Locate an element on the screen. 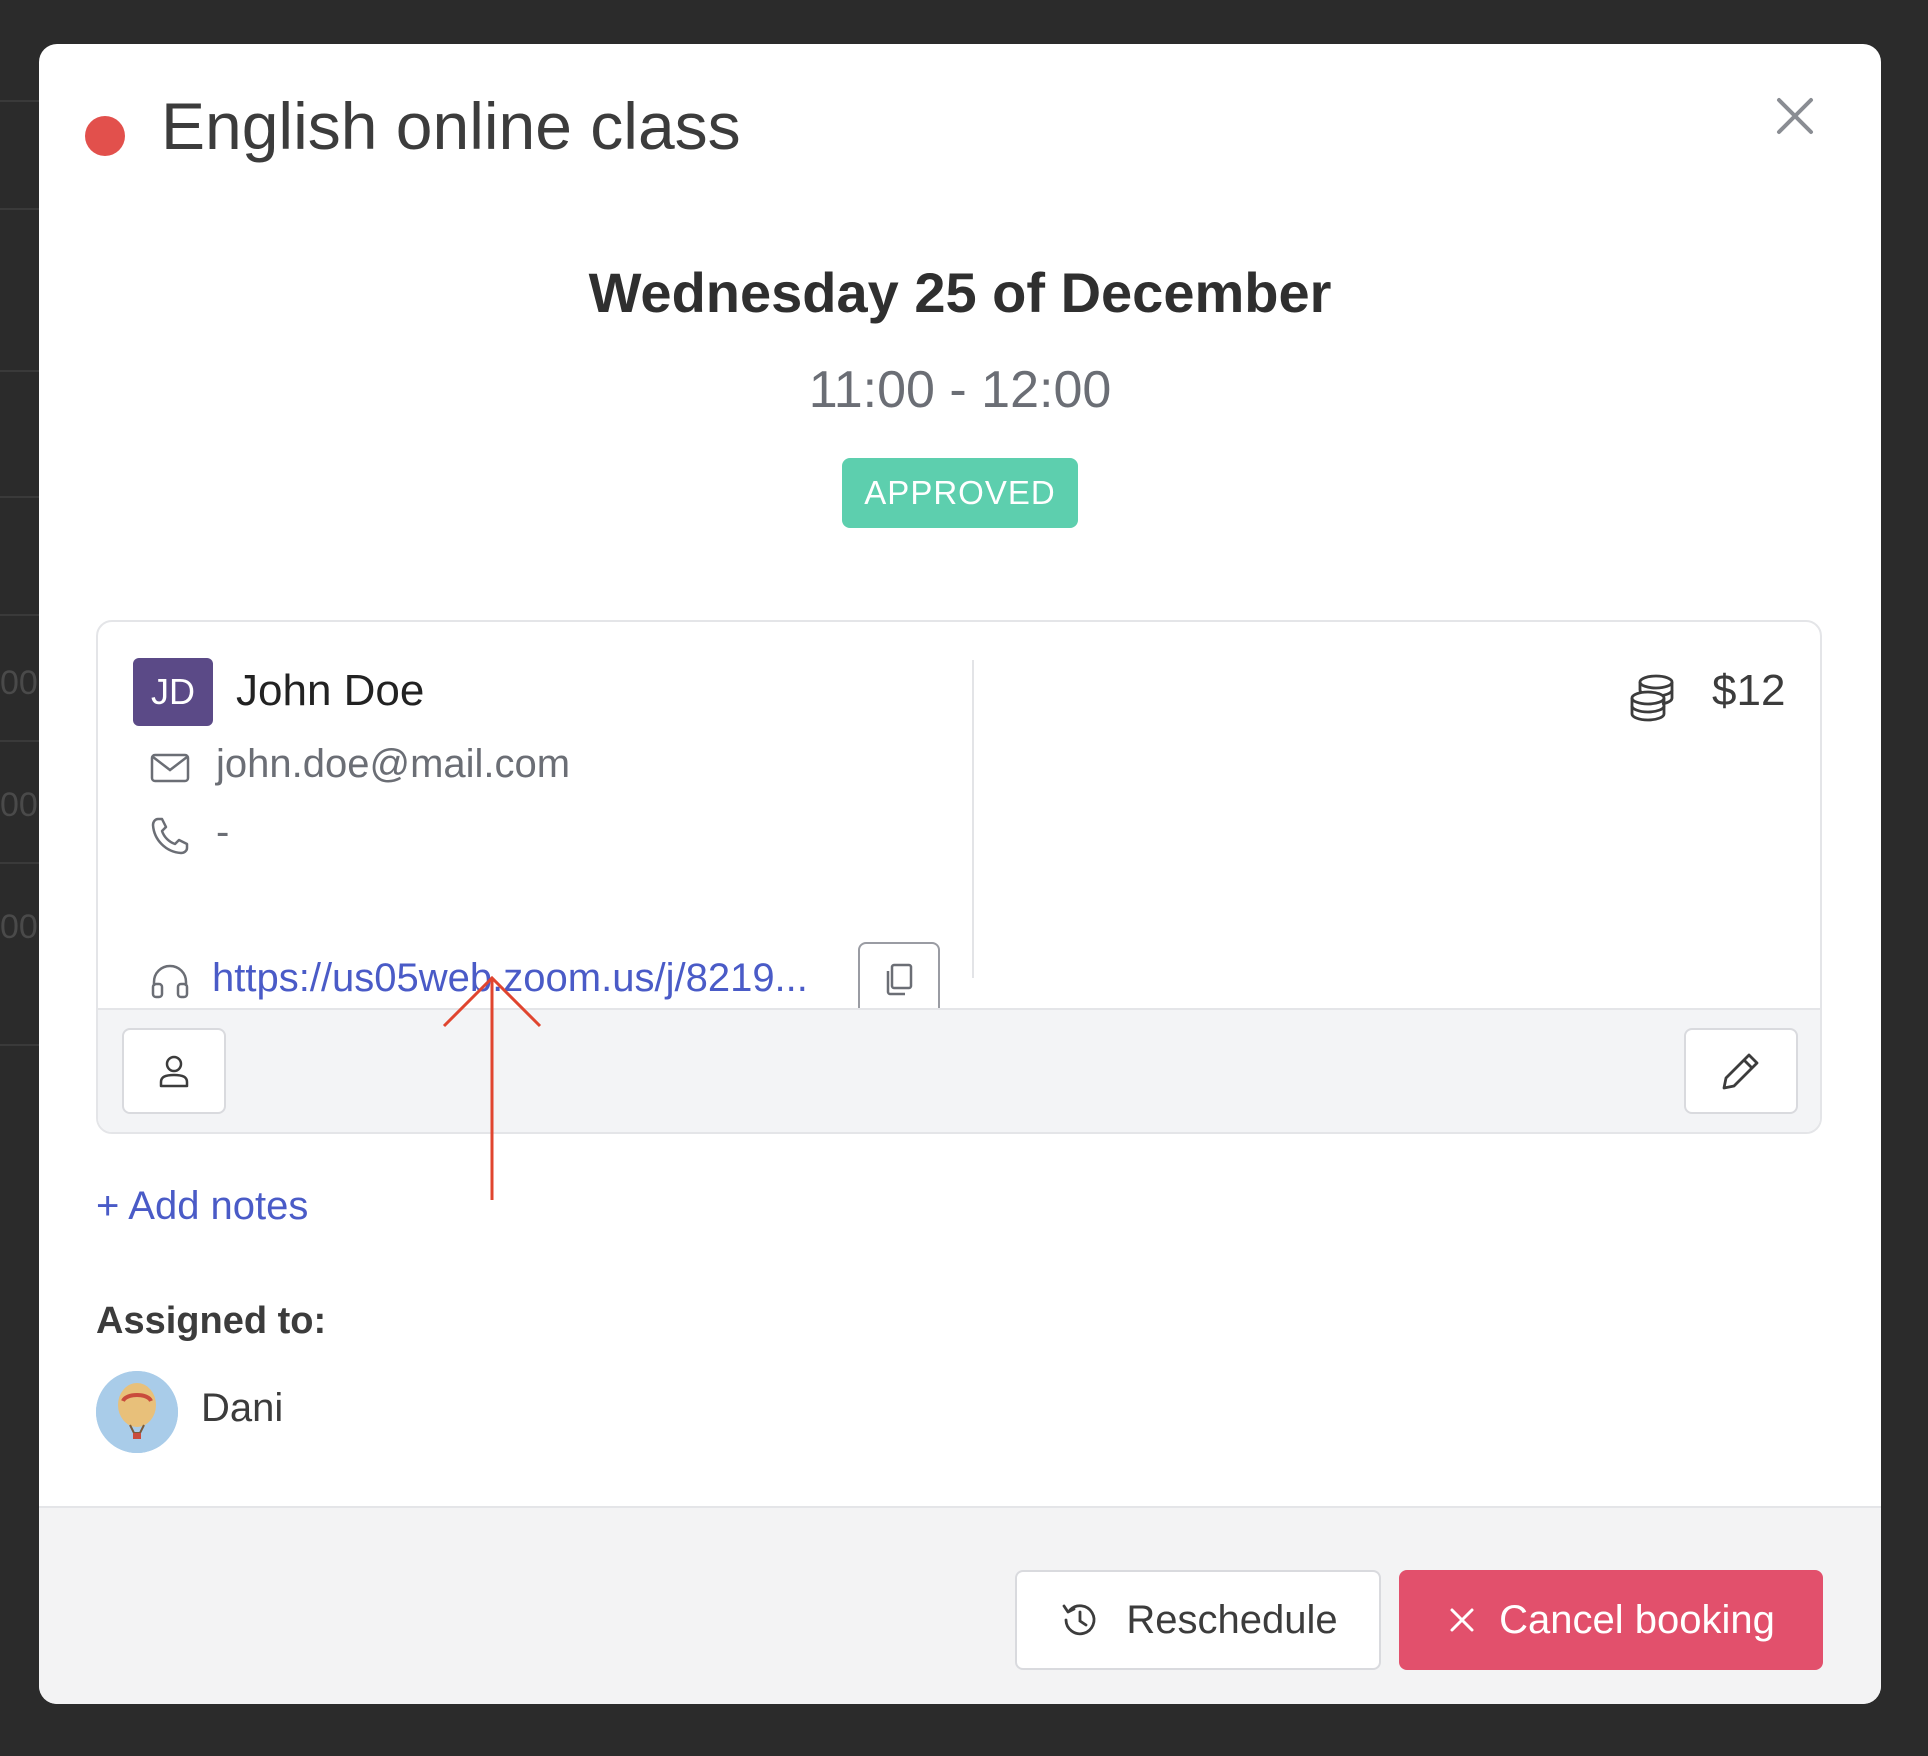  assigned-label: Assigned to: is located at coordinates (211, 1321).